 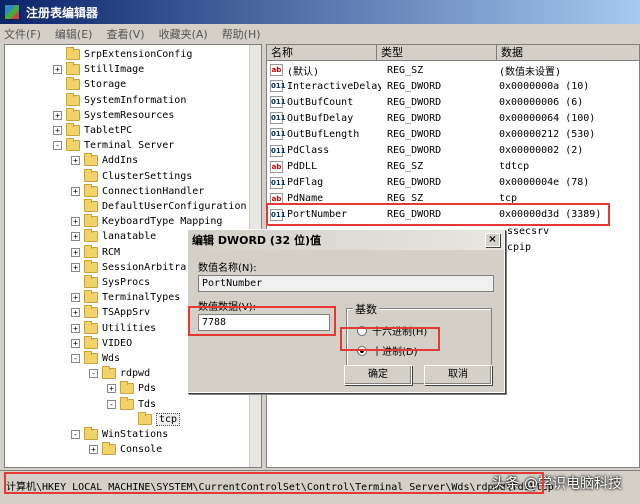 I want to click on tree-node: + lanatable, so click(x=113, y=236).